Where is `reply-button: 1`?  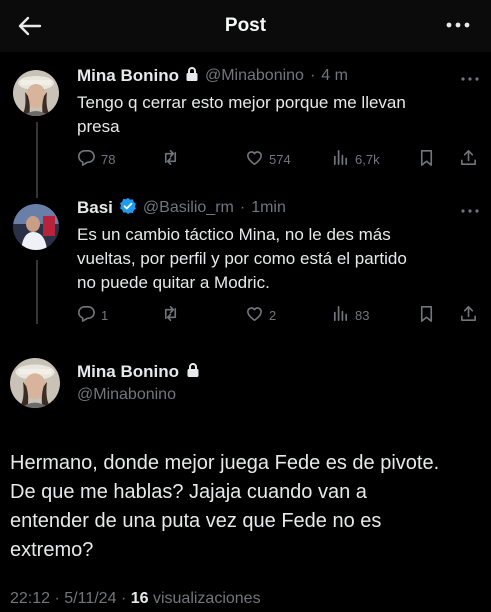 reply-button: 1 is located at coordinates (92, 315).